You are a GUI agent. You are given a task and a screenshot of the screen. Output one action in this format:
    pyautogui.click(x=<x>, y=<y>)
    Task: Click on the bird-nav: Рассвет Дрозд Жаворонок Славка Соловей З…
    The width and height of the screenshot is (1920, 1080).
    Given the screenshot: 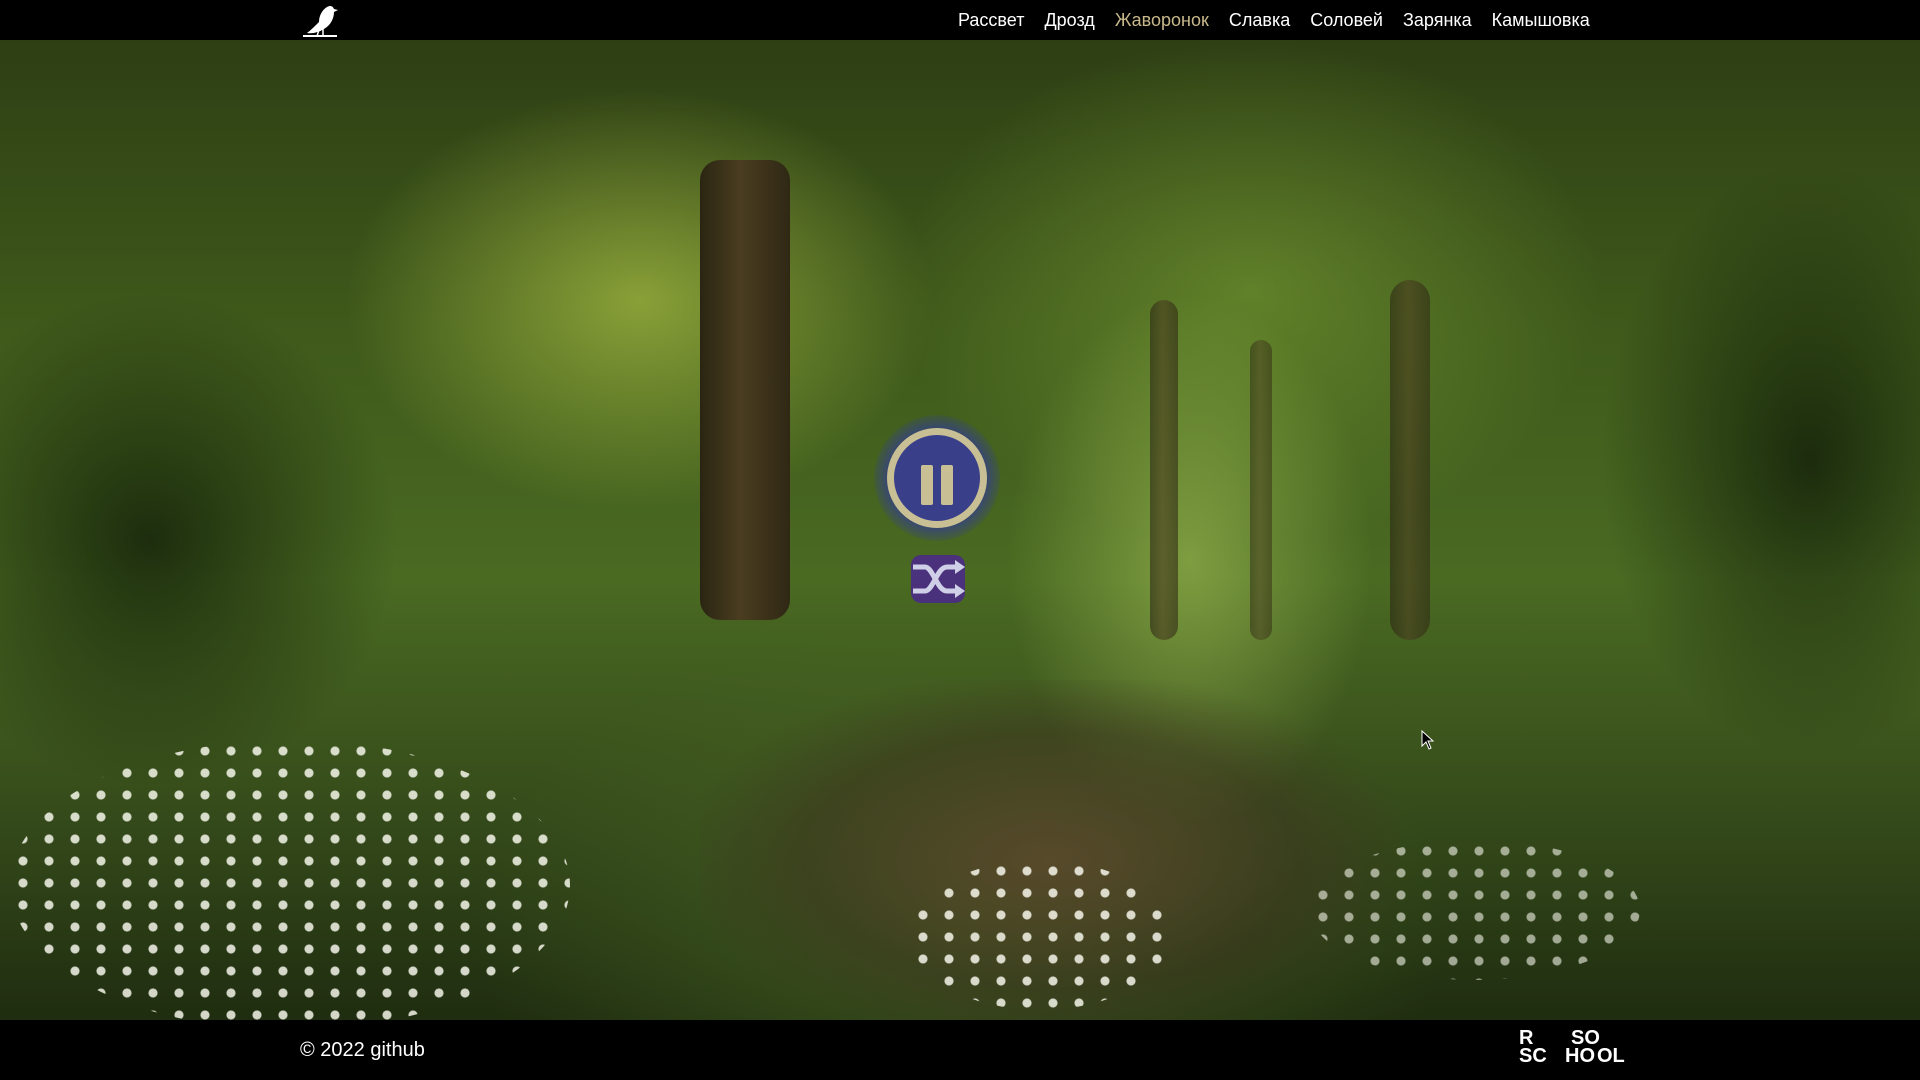 What is the action you would take?
    pyautogui.click(x=1274, y=20)
    